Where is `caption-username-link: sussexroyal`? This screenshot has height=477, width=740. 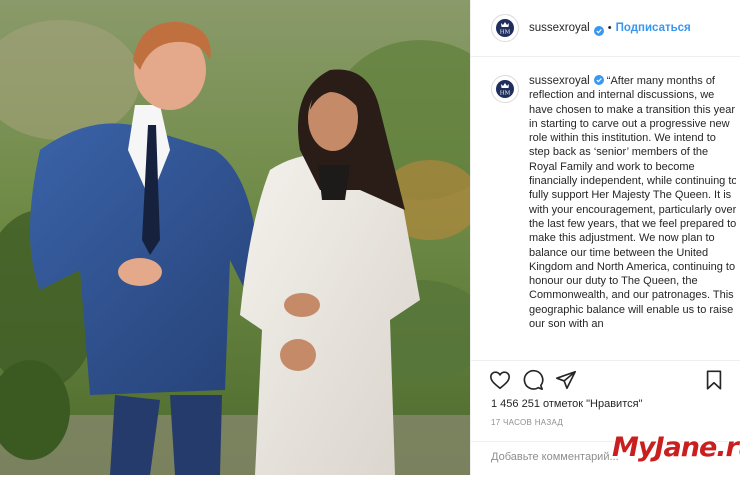
caption-username-link: sussexroyal is located at coordinates (559, 81).